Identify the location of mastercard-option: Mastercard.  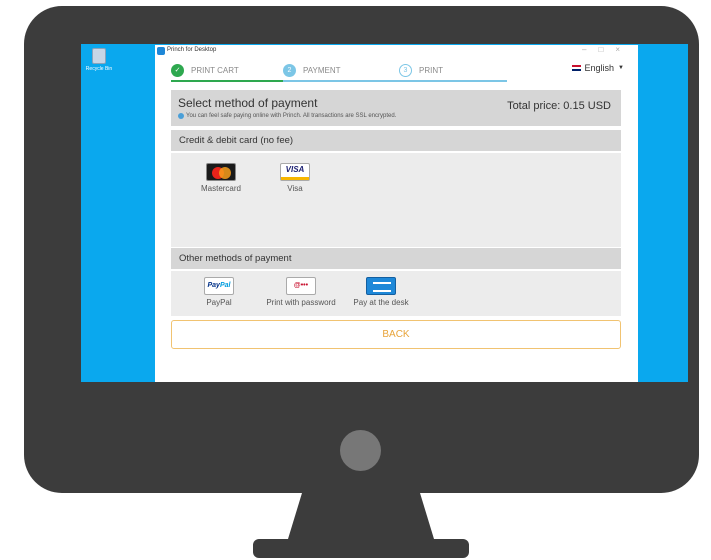
(221, 178).